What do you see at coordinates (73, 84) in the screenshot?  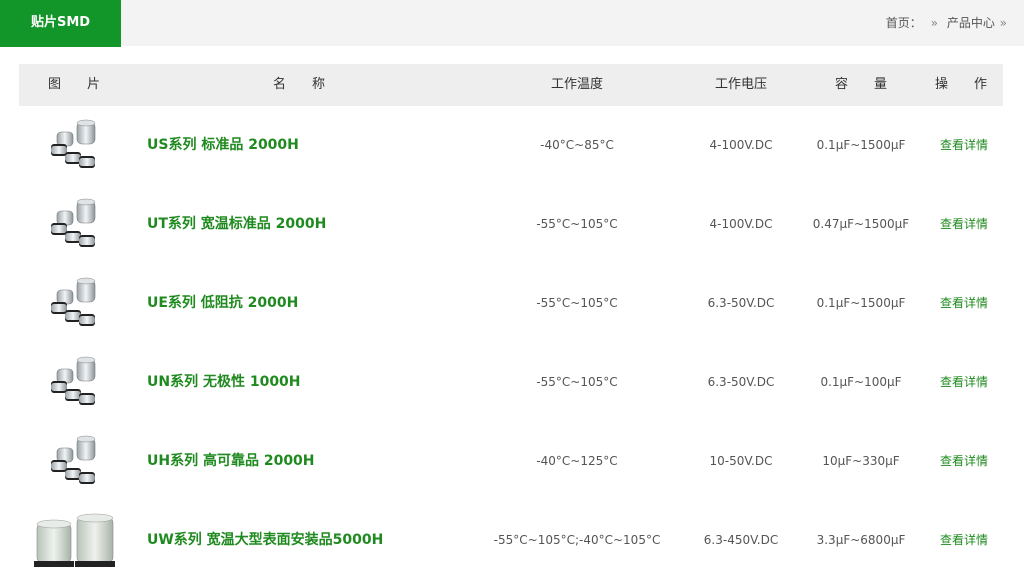 I see `column-header-image: 图 片` at bounding box center [73, 84].